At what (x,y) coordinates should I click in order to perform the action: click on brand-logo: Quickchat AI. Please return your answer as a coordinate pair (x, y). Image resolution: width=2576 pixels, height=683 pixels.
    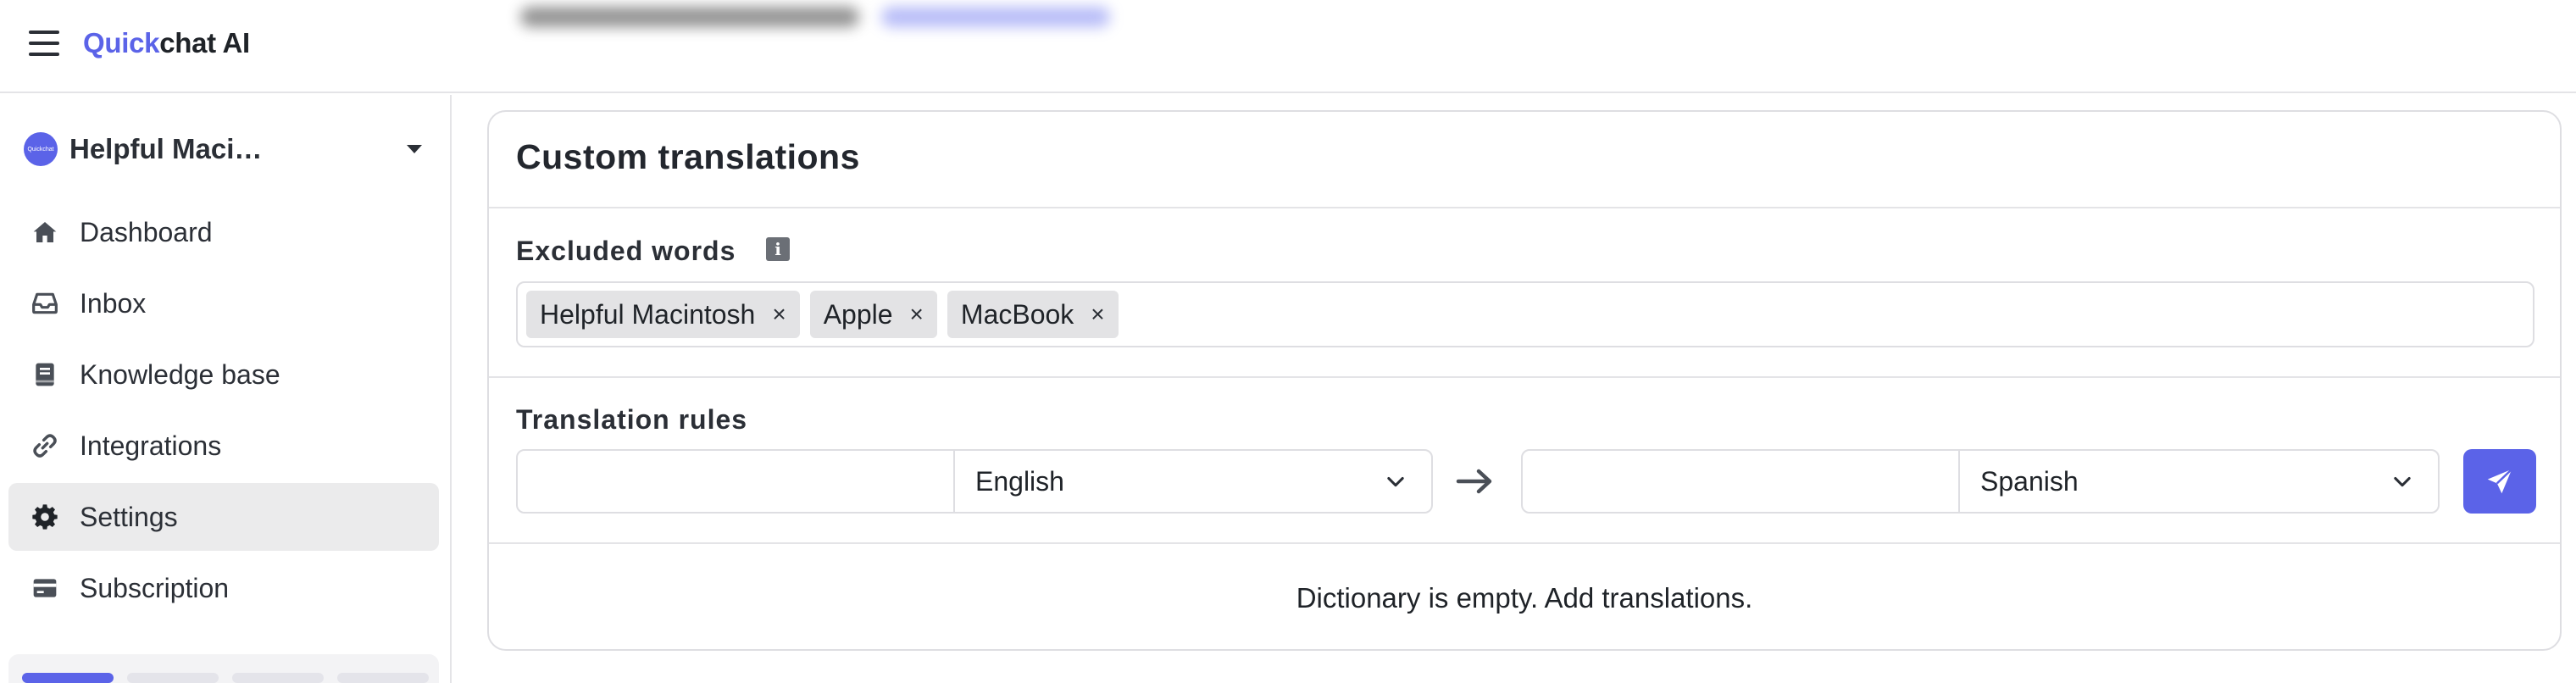
    Looking at the image, I should click on (166, 43).